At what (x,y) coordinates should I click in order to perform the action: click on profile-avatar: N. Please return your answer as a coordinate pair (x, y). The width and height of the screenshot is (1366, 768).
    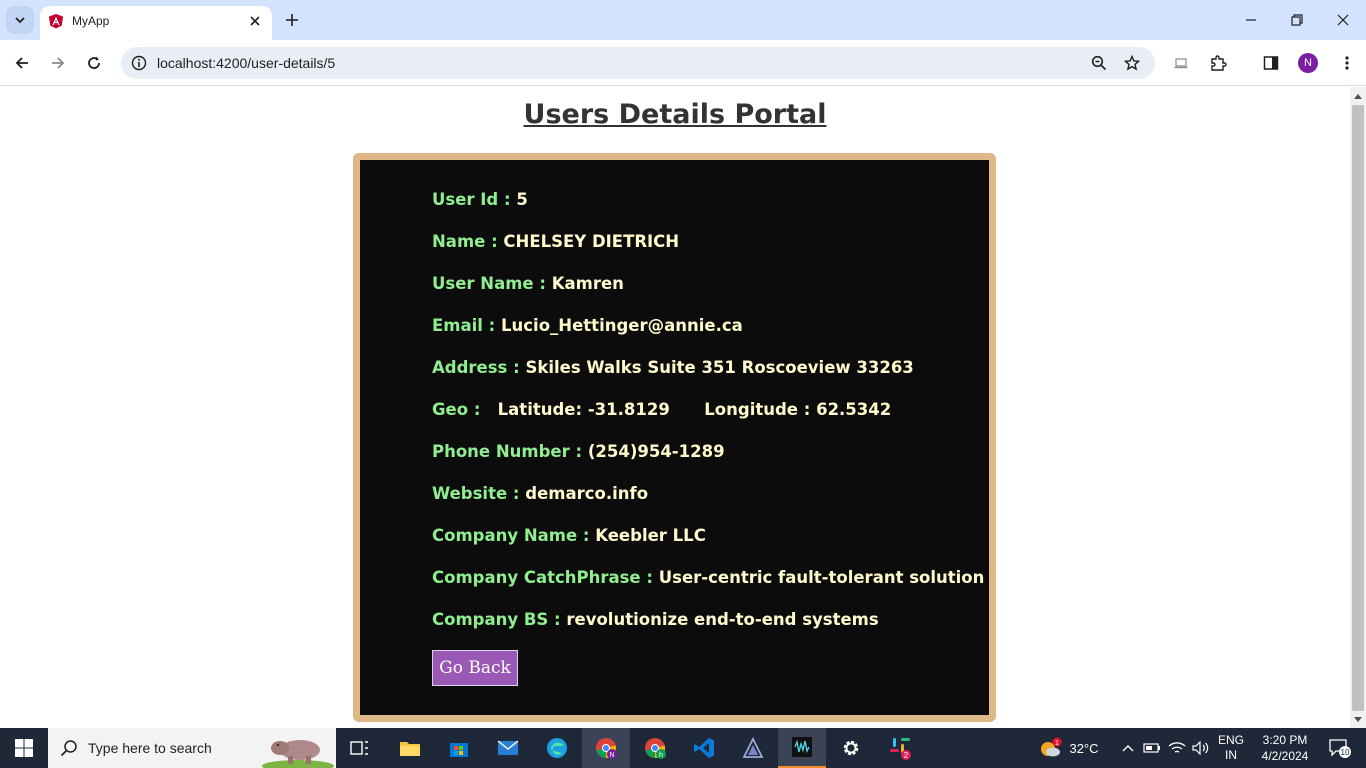
    Looking at the image, I should click on (1308, 63).